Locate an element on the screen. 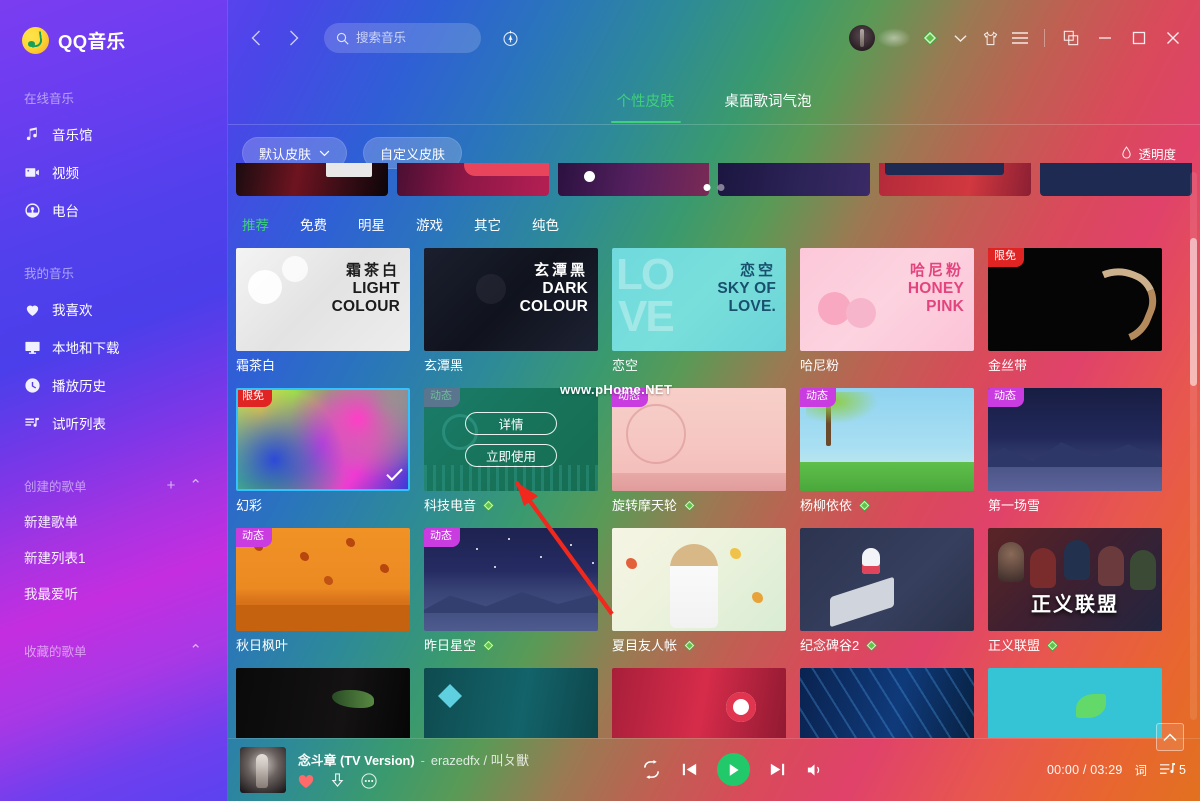  skin-card: 夏目友人帐 is located at coordinates (699, 590).